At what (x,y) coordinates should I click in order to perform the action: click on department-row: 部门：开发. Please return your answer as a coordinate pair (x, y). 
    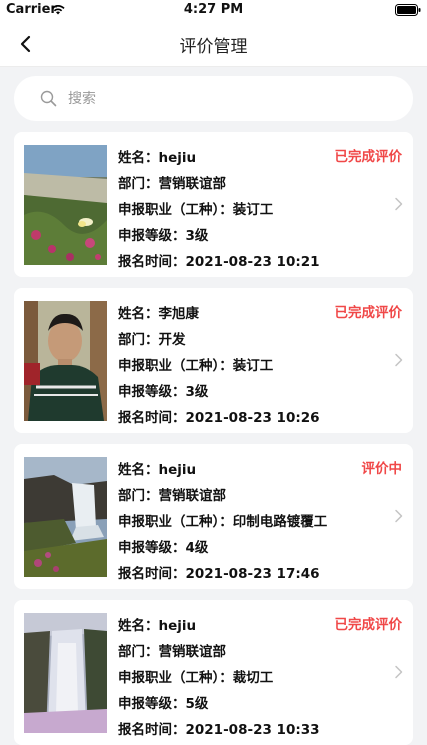
    Looking at the image, I should click on (152, 340).